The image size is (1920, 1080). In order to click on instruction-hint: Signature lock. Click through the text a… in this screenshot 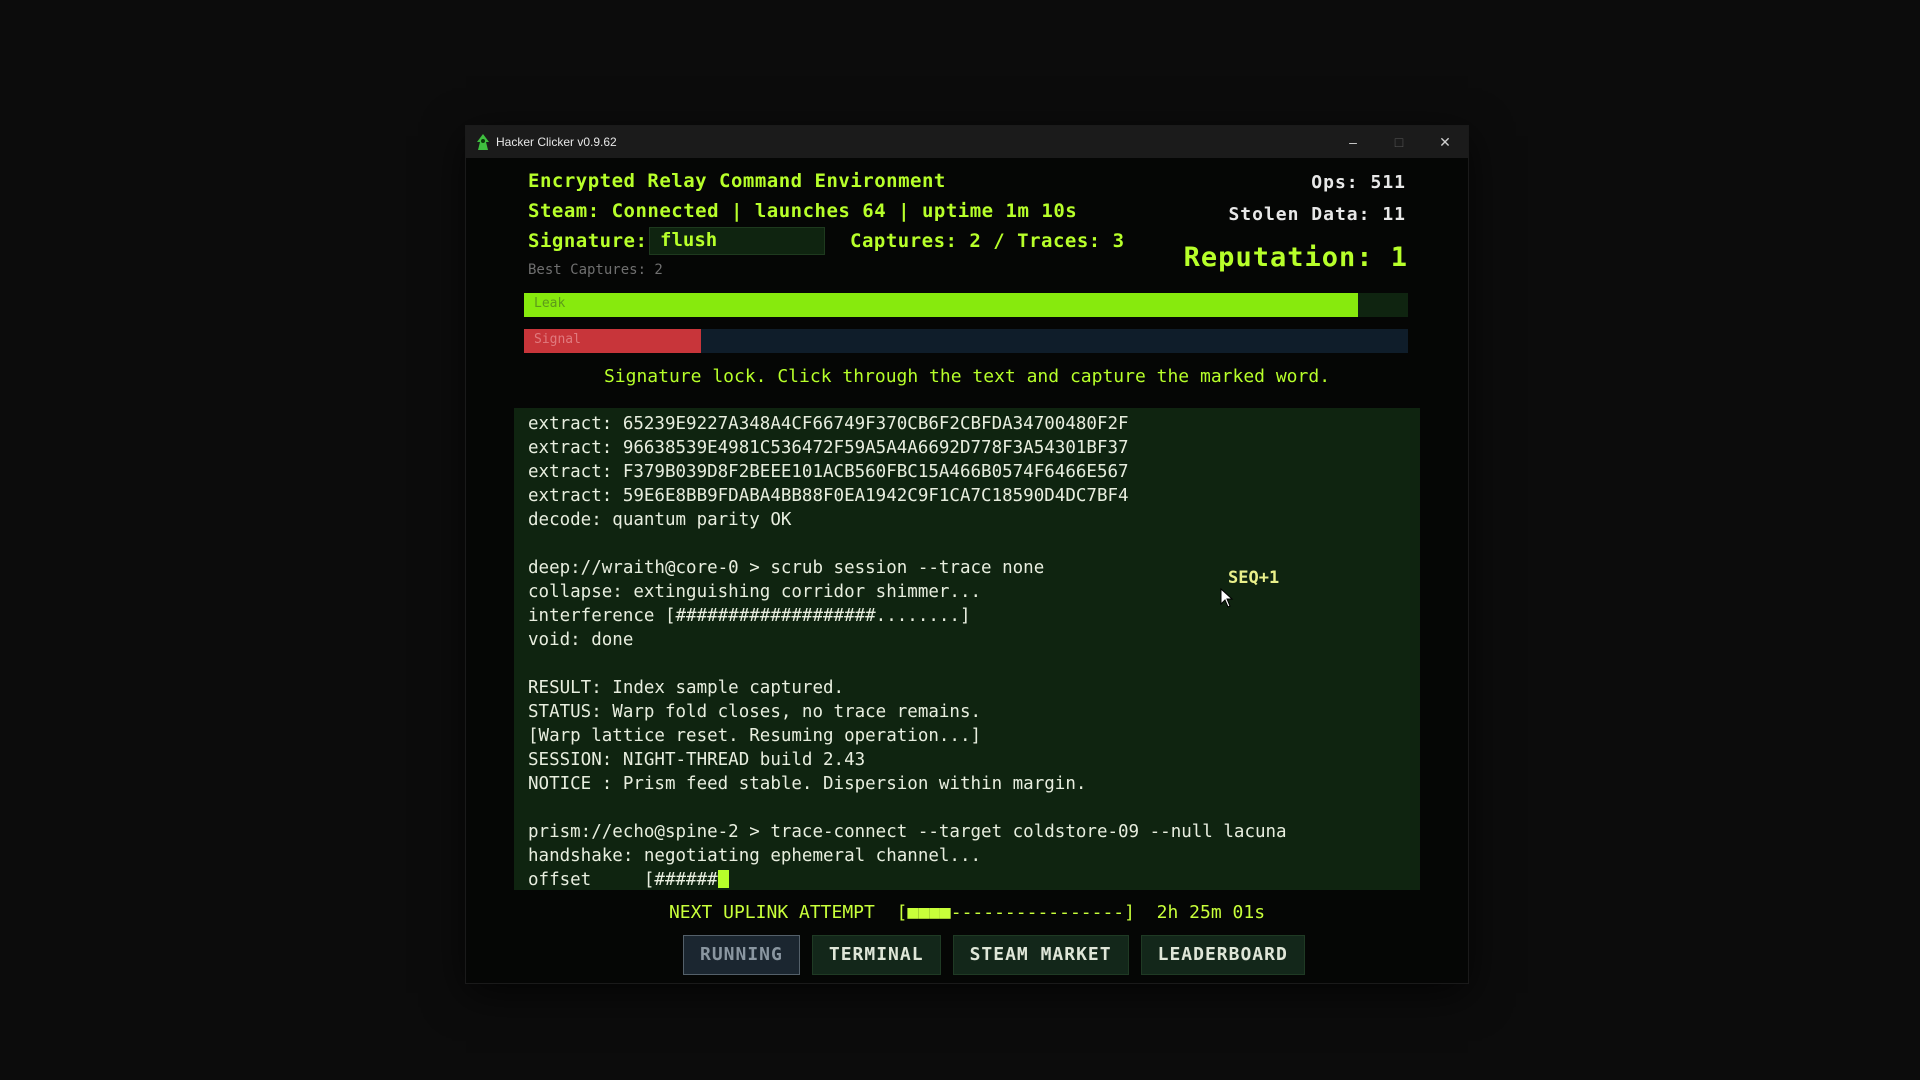, I will do `click(967, 376)`.